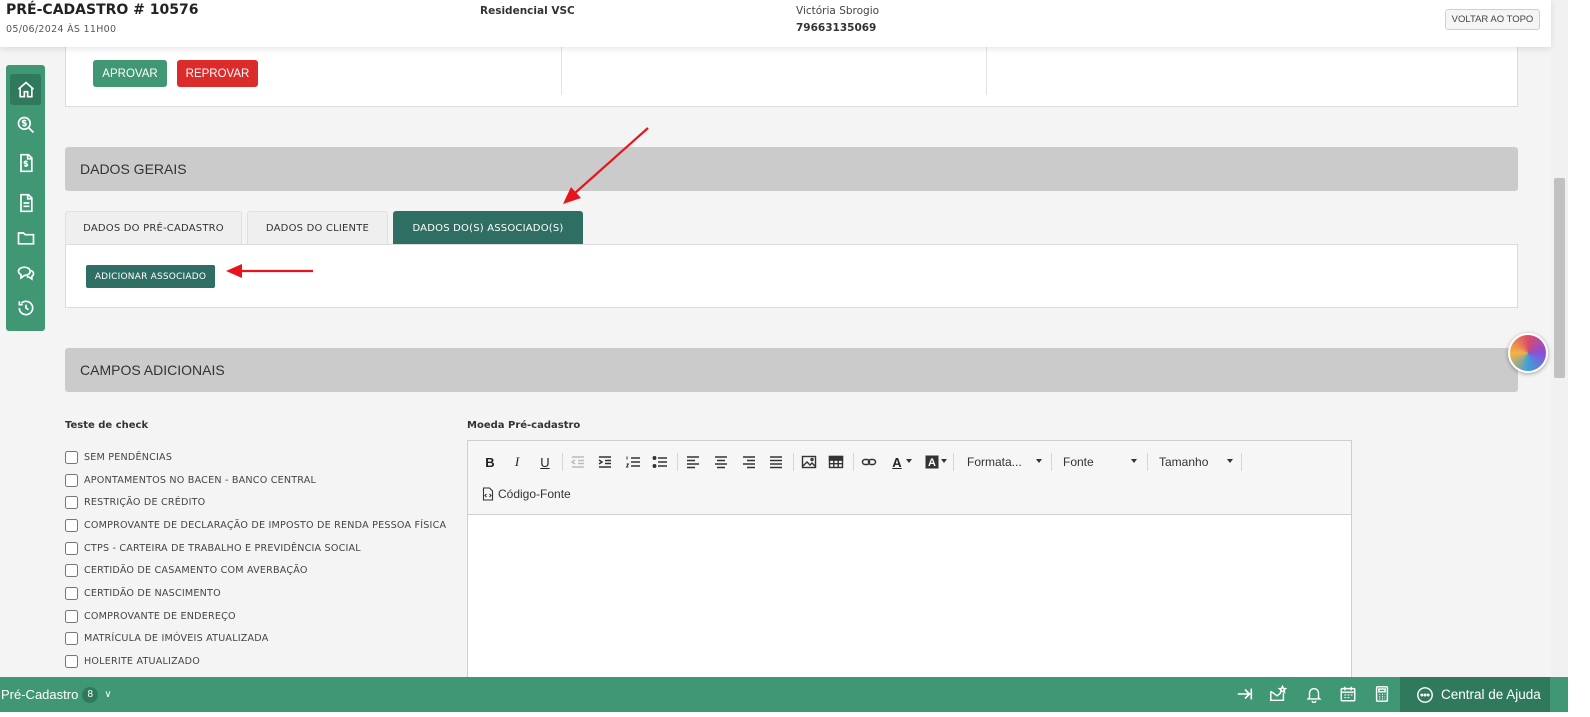 This screenshot has width=1590, height=717. Describe the element at coordinates (488, 494) in the screenshot. I see `source-code-icon` at that location.